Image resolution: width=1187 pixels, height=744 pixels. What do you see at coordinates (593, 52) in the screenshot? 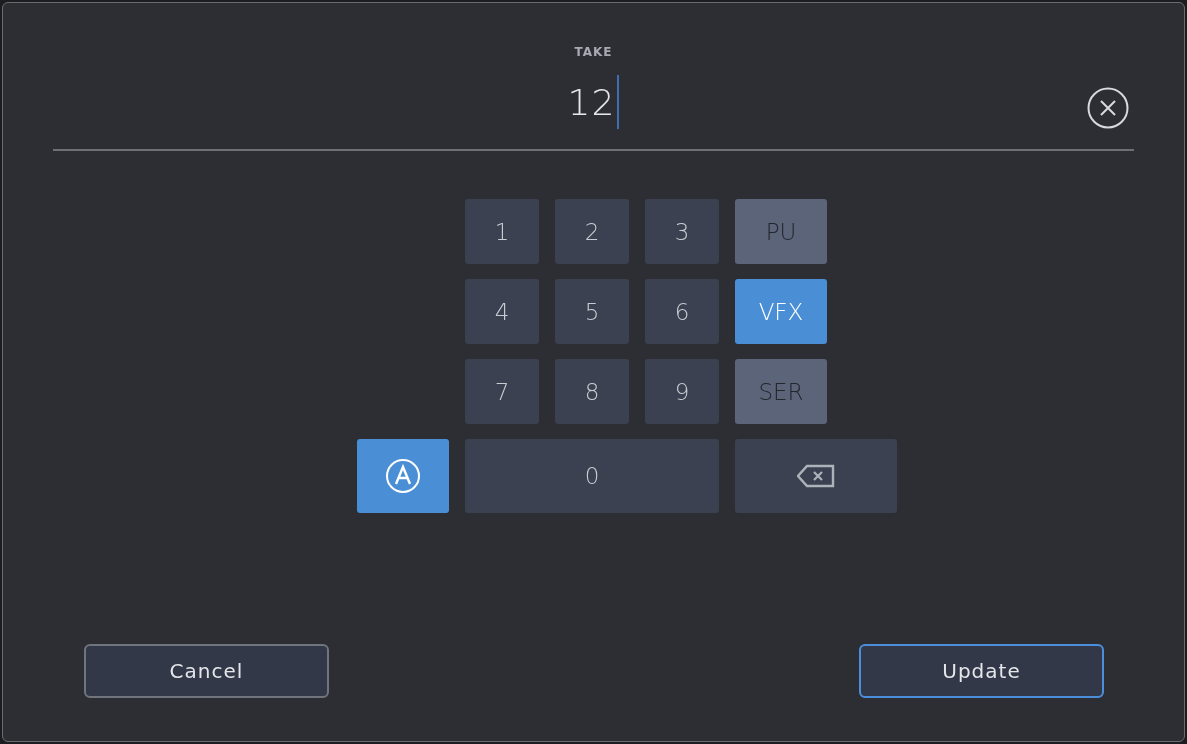
I see `field-label: TAKE` at bounding box center [593, 52].